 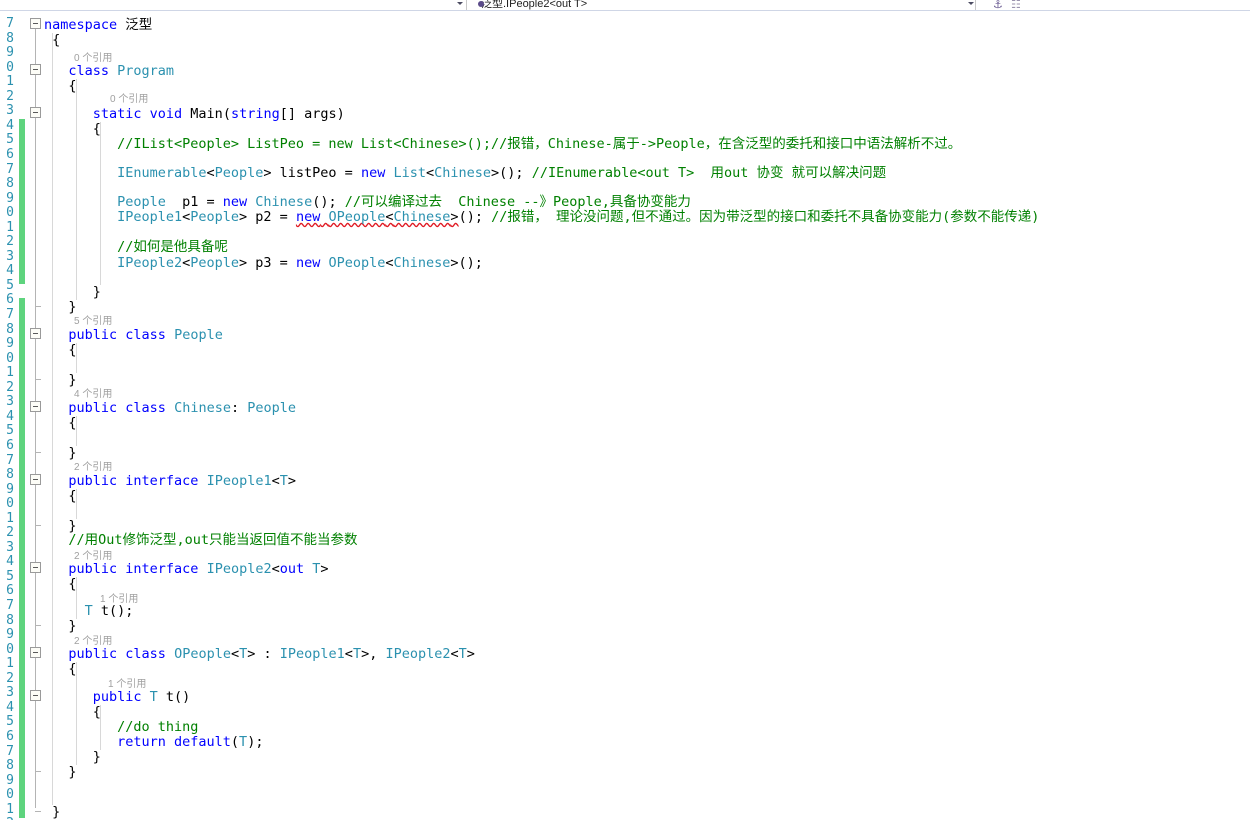 I want to click on code-line: namespace 泛型, so click(x=98, y=25).